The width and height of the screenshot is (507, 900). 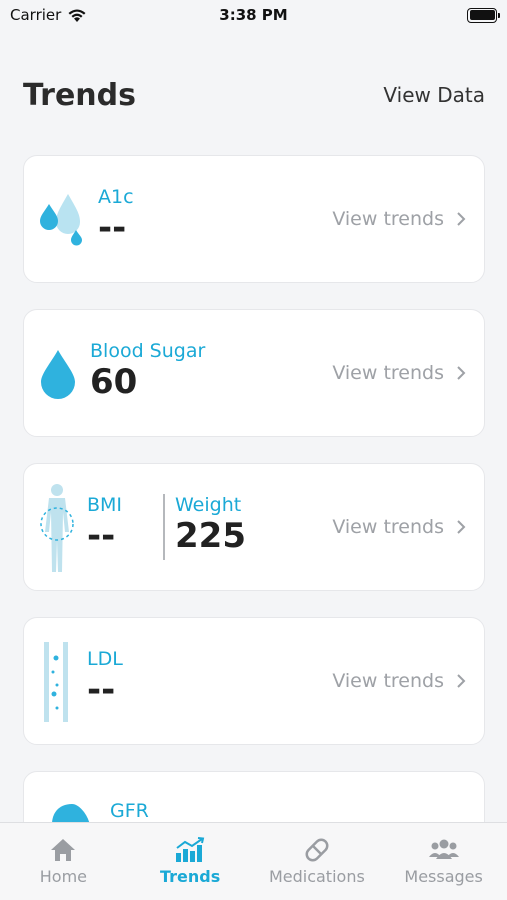 I want to click on page-title: Trends, so click(x=79, y=95).